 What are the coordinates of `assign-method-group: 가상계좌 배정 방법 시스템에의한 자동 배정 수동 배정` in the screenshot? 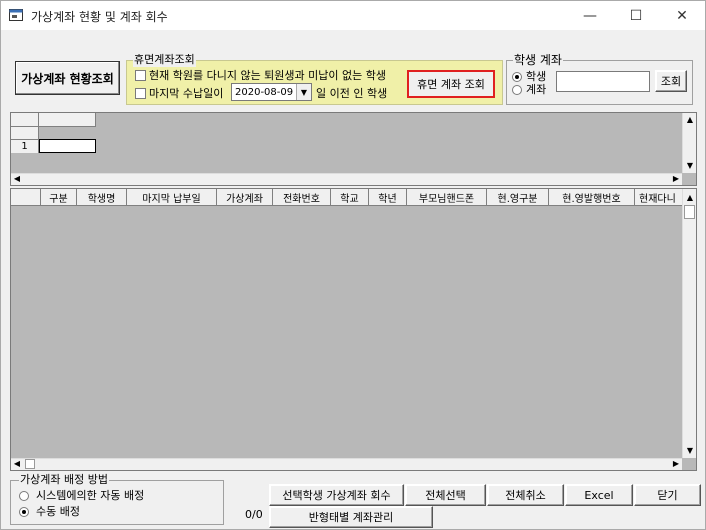 It's located at (117, 499).